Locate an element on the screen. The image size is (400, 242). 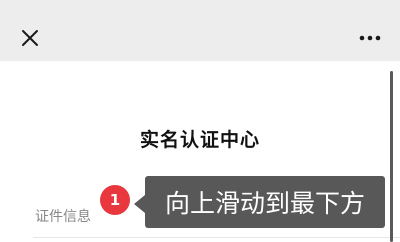
more-button is located at coordinates (370, 38).